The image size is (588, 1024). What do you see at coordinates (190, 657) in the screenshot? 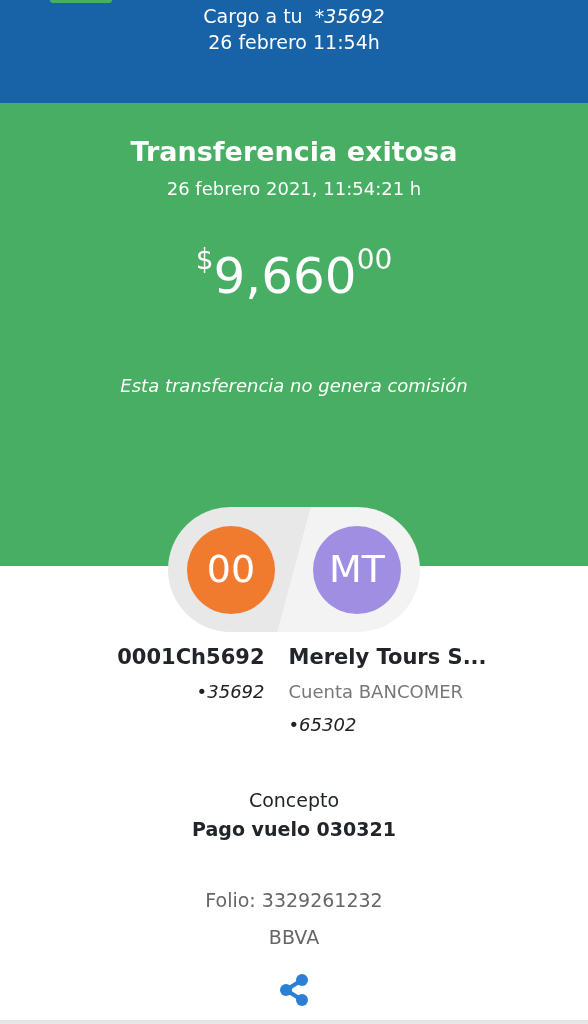
I see `party-name: 0001Ch5692` at bounding box center [190, 657].